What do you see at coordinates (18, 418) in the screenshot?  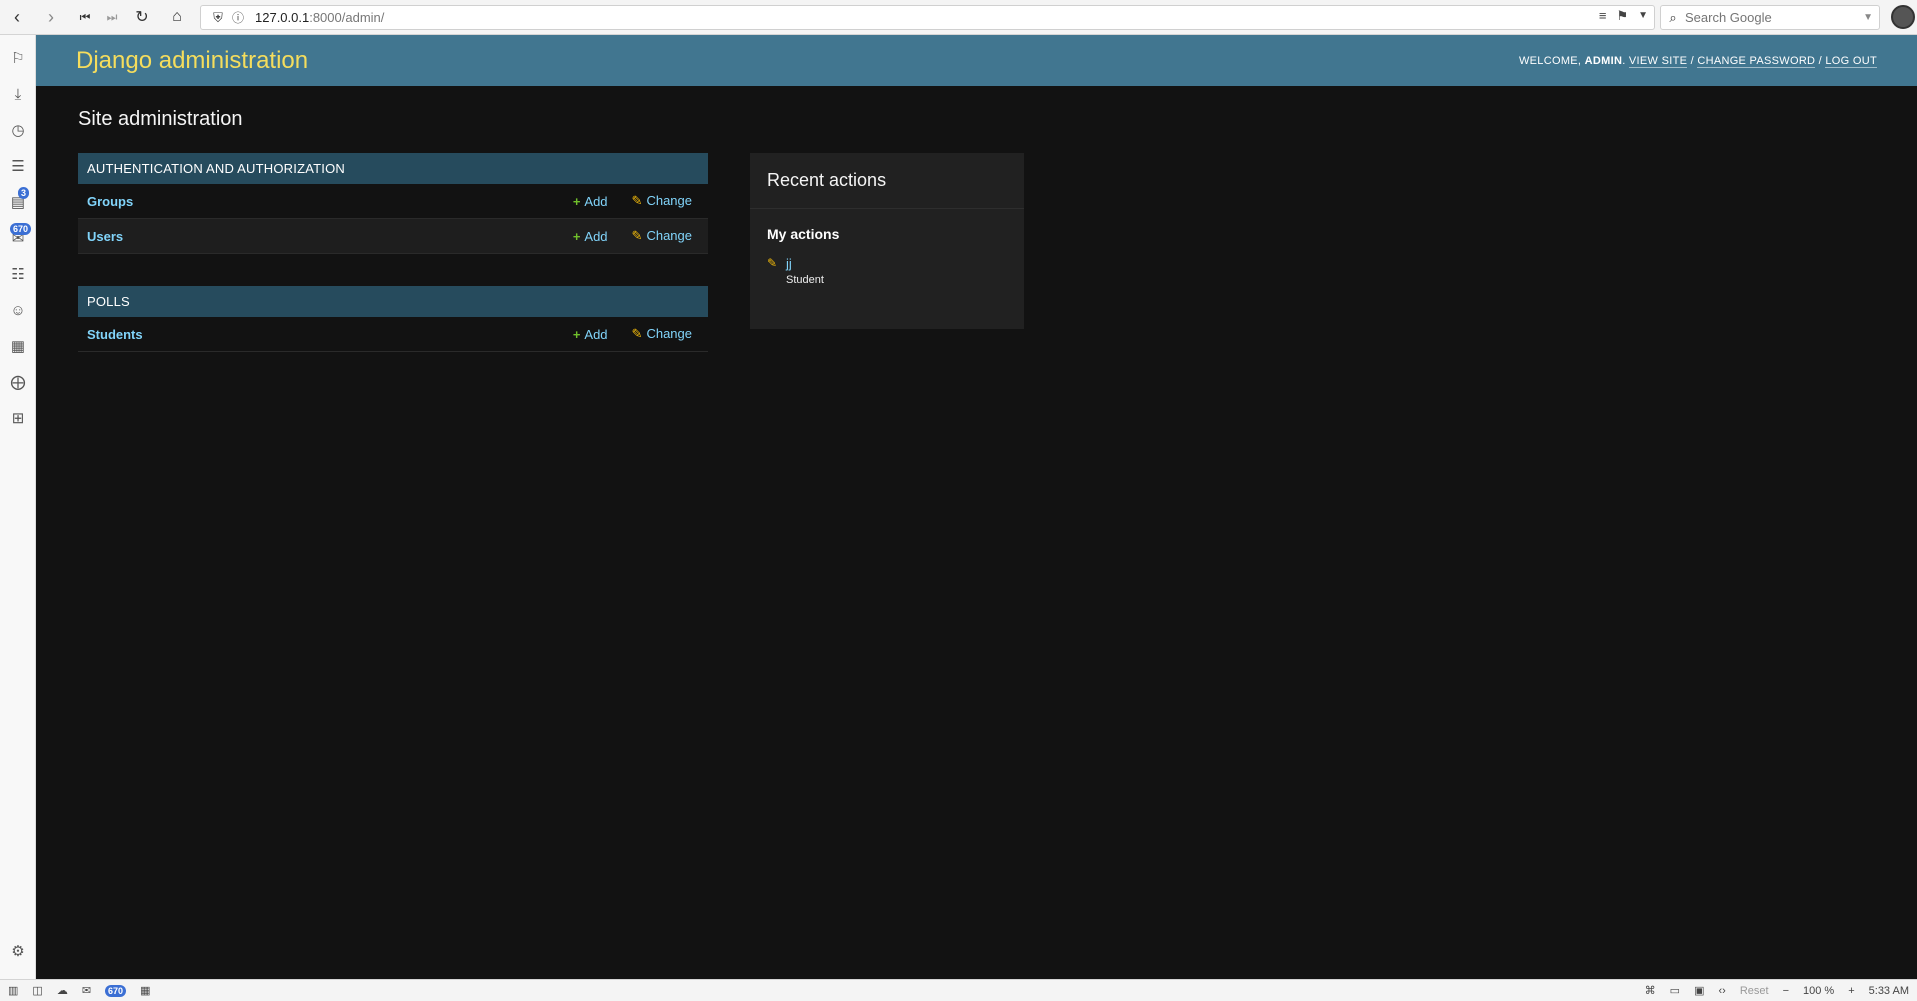 I see `add-panel-icon: ⊞` at bounding box center [18, 418].